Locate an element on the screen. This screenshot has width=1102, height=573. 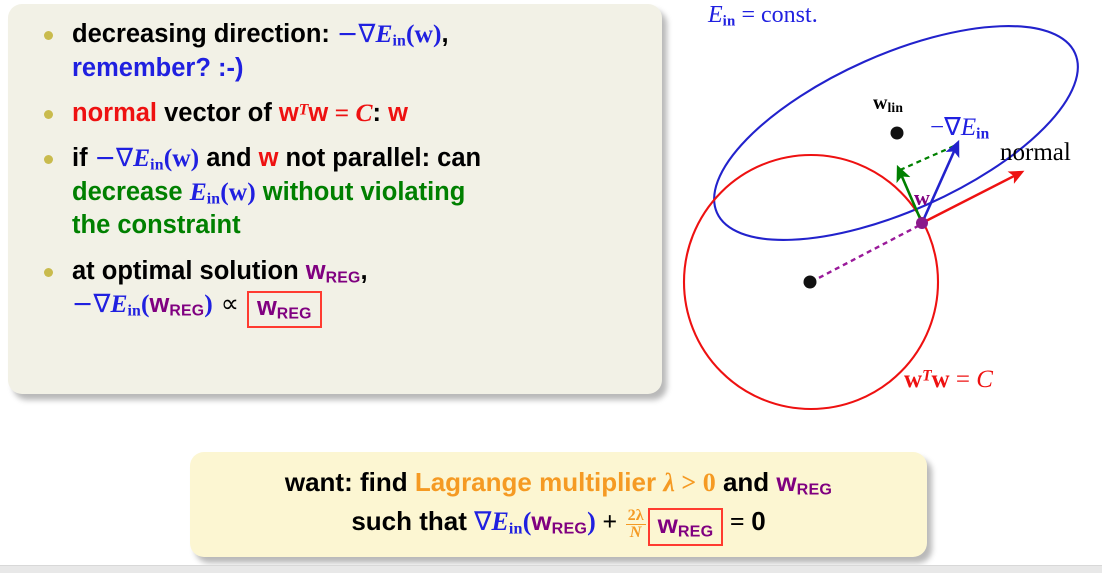
normal-arrow is located at coordinates (973, 197).